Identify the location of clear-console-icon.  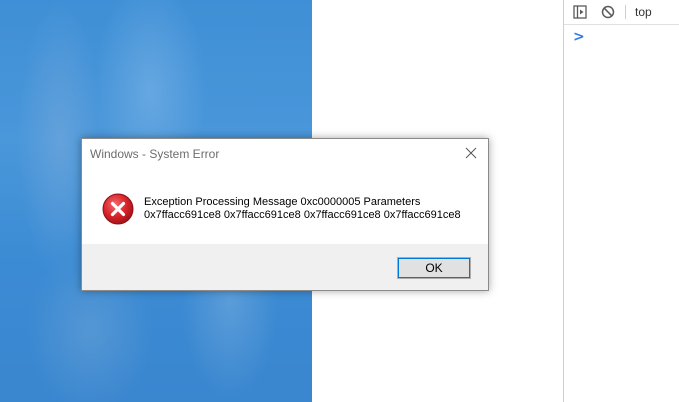
(608, 12).